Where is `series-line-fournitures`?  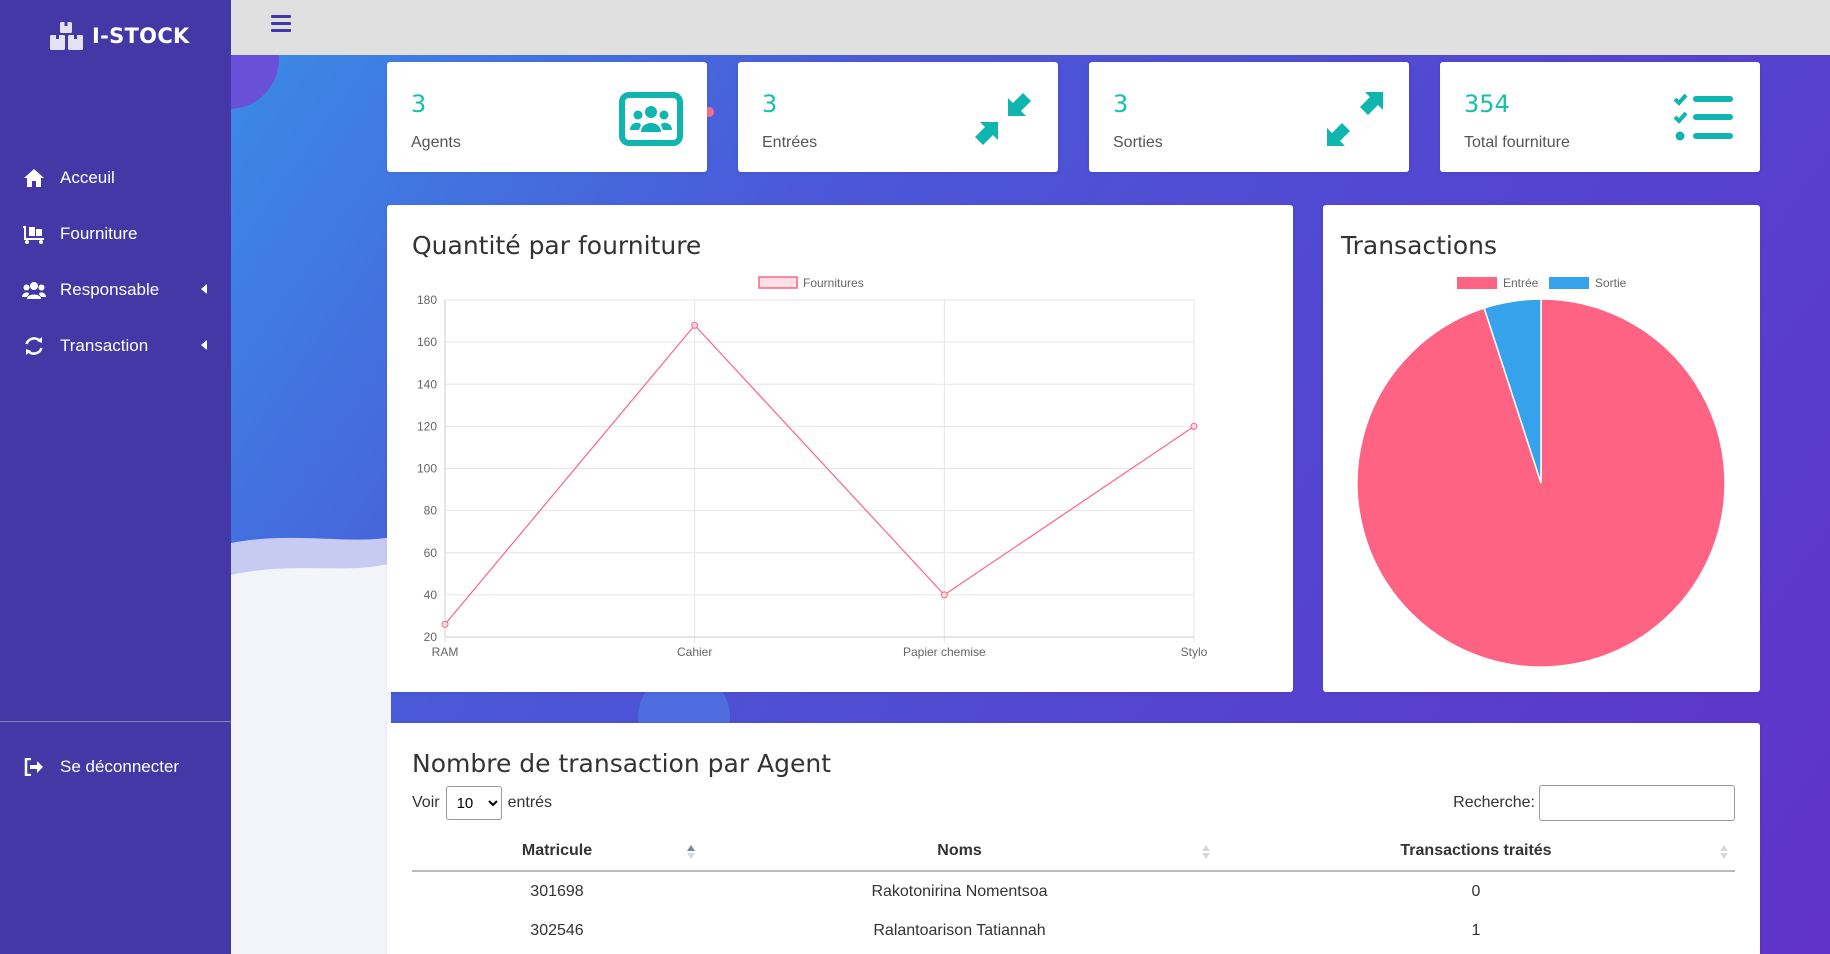 series-line-fournitures is located at coordinates (819, 474).